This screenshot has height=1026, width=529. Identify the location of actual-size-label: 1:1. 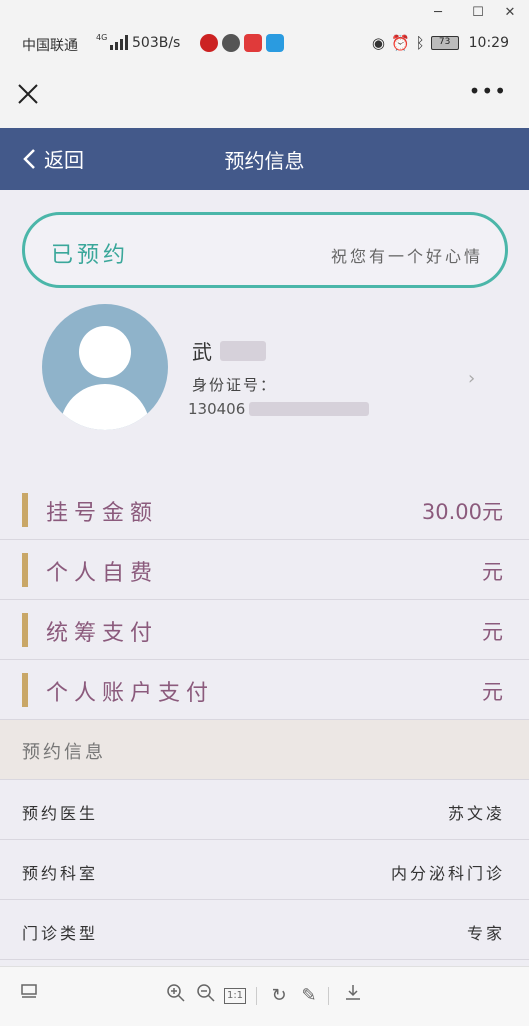
(235, 996).